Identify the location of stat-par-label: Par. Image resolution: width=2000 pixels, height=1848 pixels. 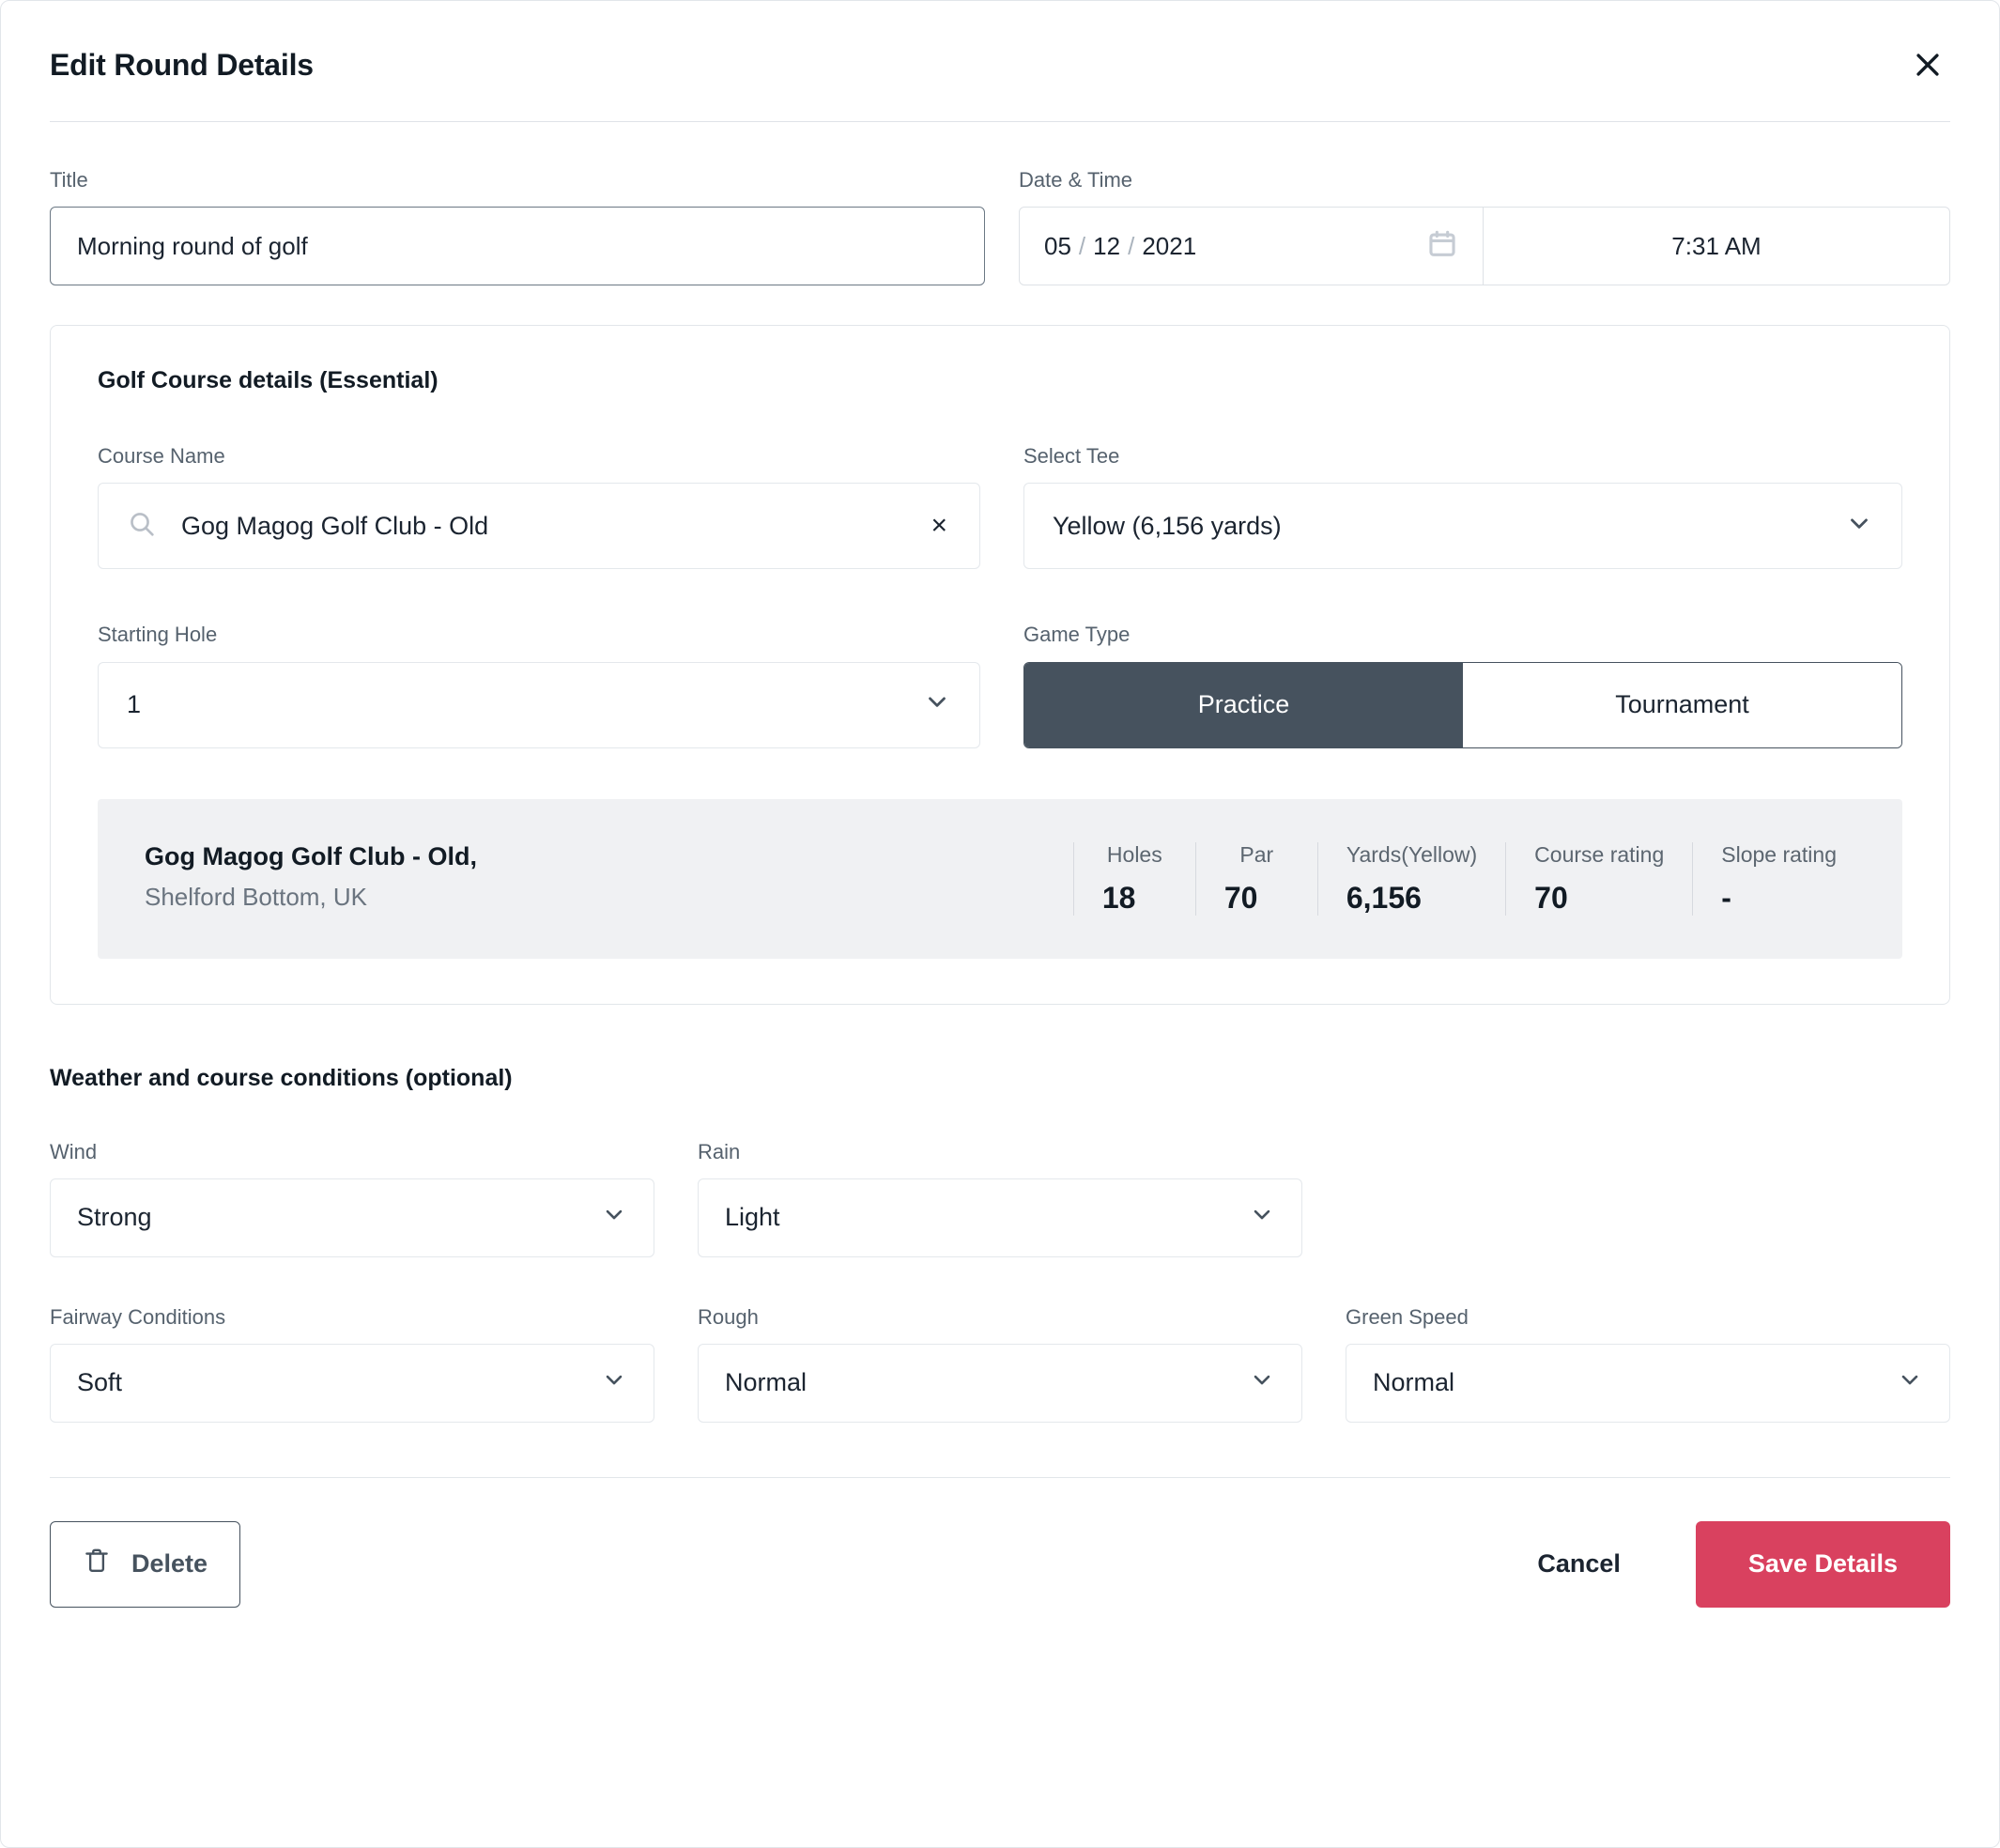
(1256, 854).